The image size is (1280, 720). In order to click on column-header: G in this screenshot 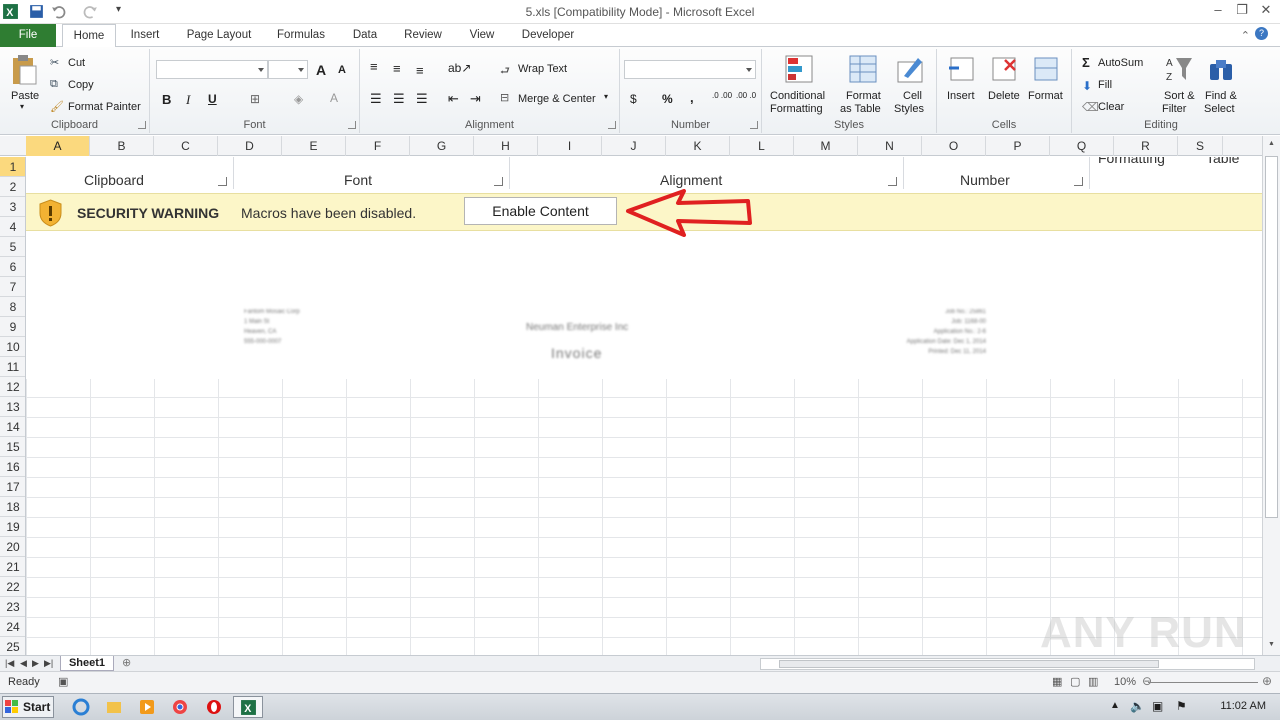, I will do `click(442, 146)`.